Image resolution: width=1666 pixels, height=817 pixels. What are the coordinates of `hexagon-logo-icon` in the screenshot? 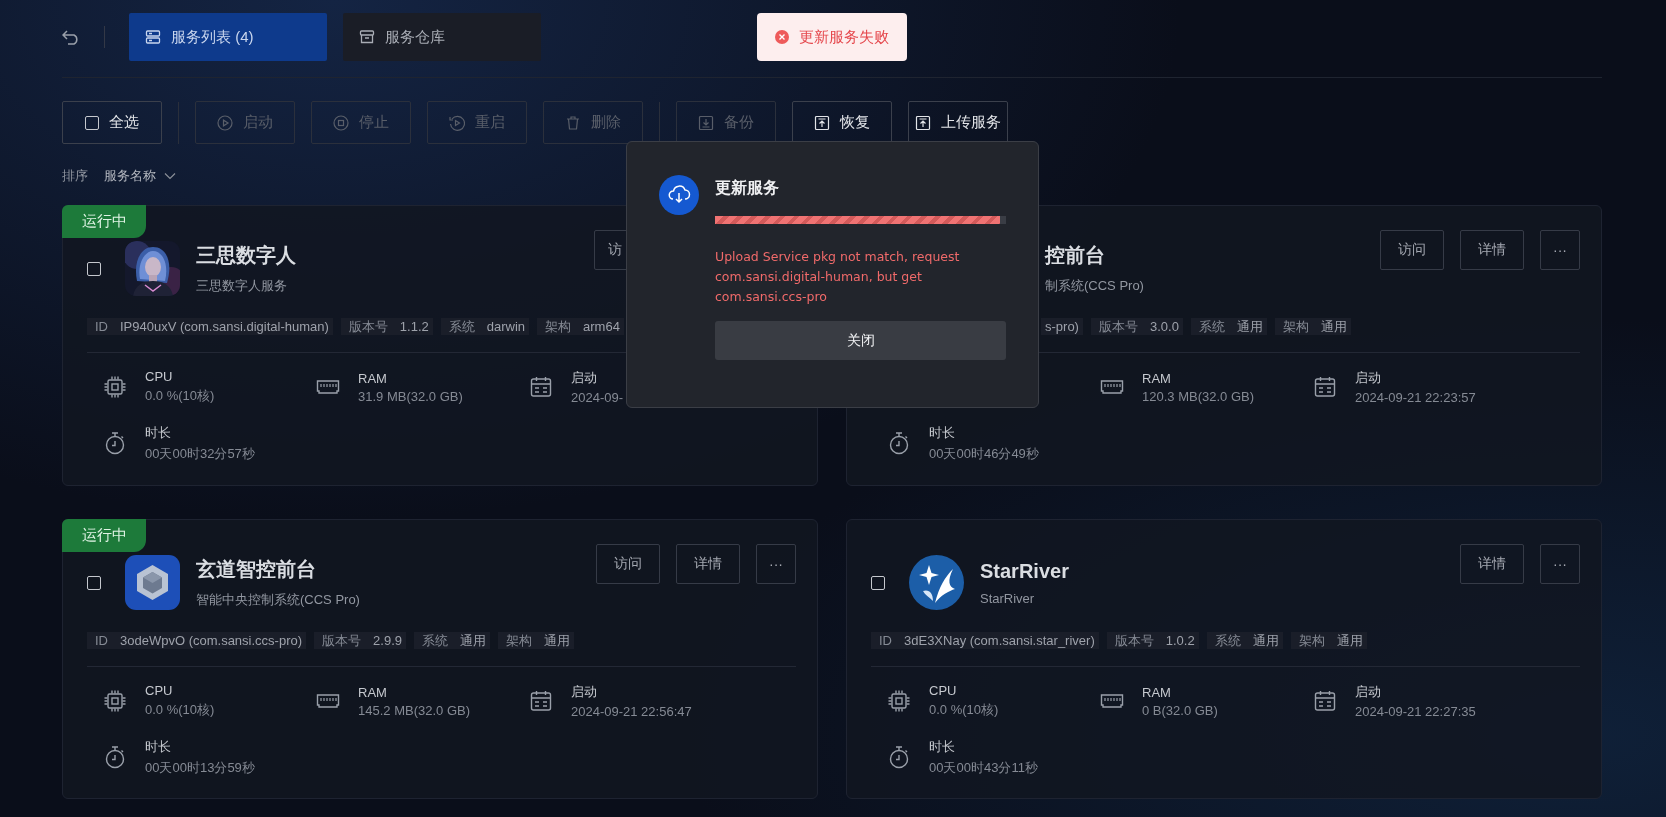 It's located at (152, 582).